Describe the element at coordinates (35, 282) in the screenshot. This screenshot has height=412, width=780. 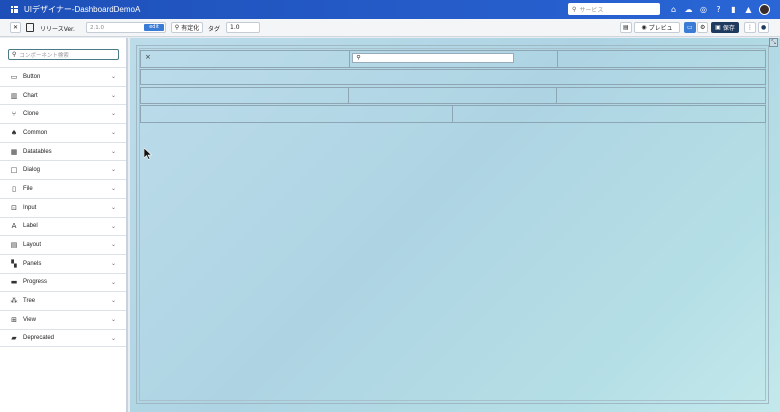
I see `category-label: Progress` at that location.